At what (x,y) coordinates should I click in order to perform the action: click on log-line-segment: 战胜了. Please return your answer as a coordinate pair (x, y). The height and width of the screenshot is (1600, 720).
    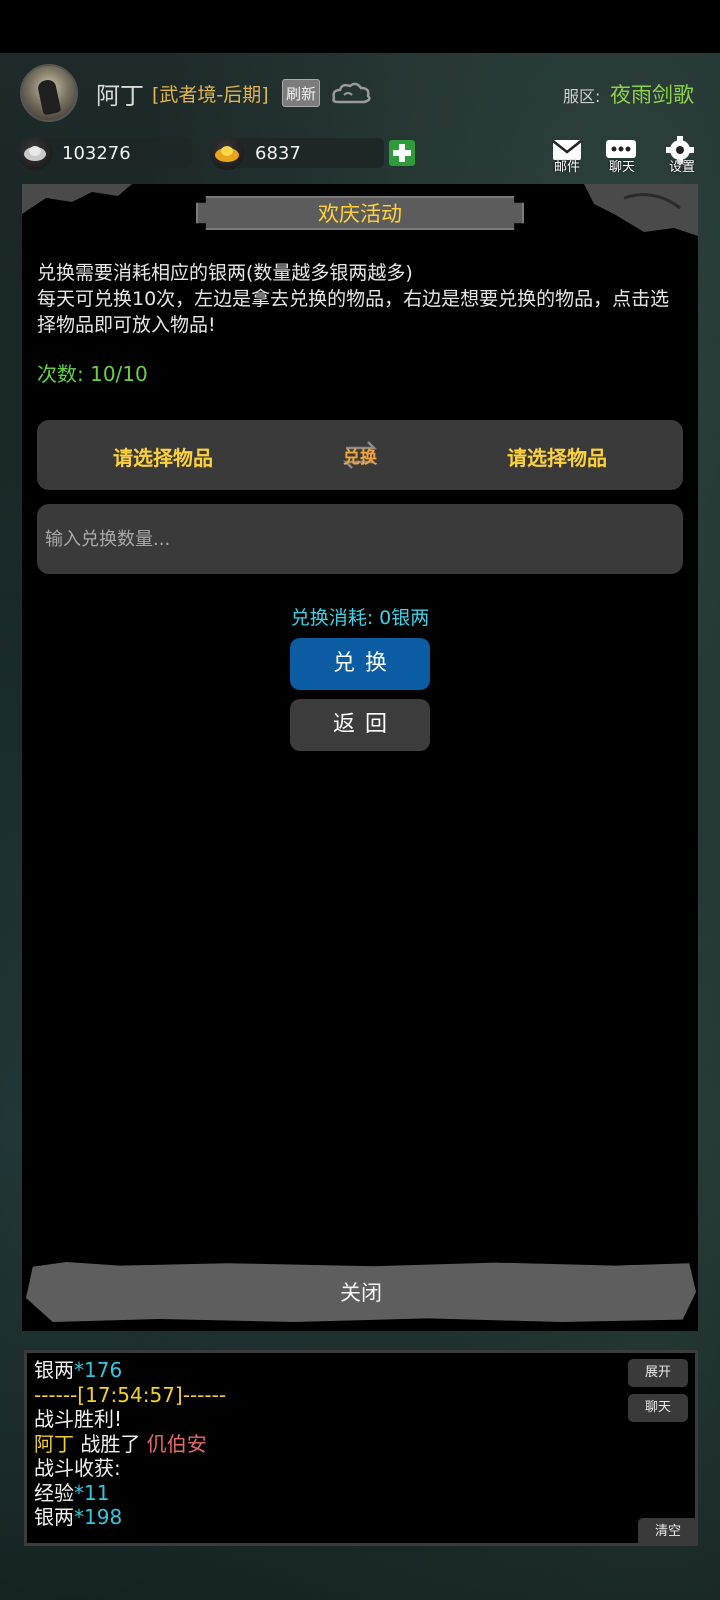
    Looking at the image, I should click on (110, 1443).